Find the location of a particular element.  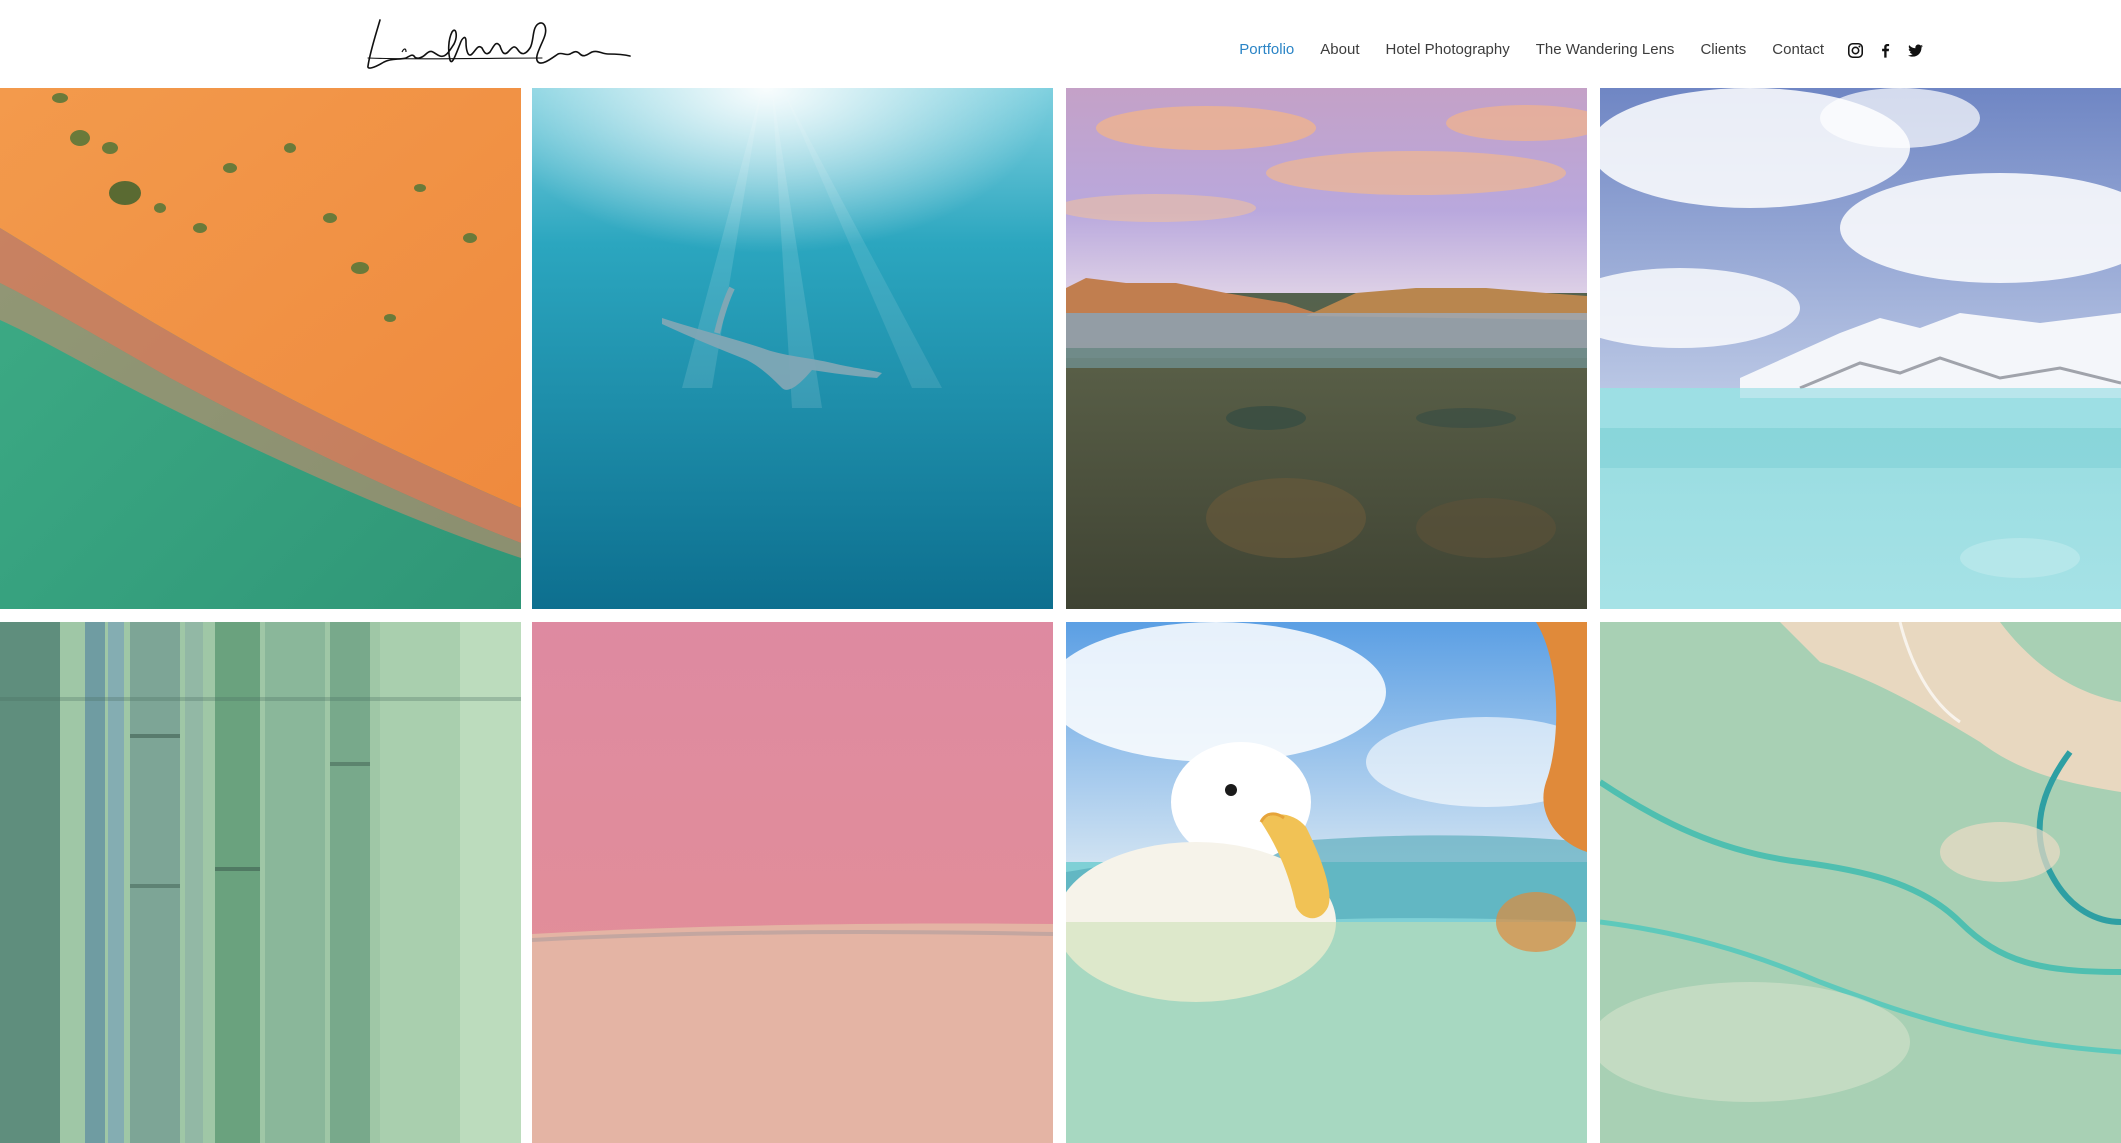

gallery-photo-snowy-mountain is located at coordinates (1860, 348).